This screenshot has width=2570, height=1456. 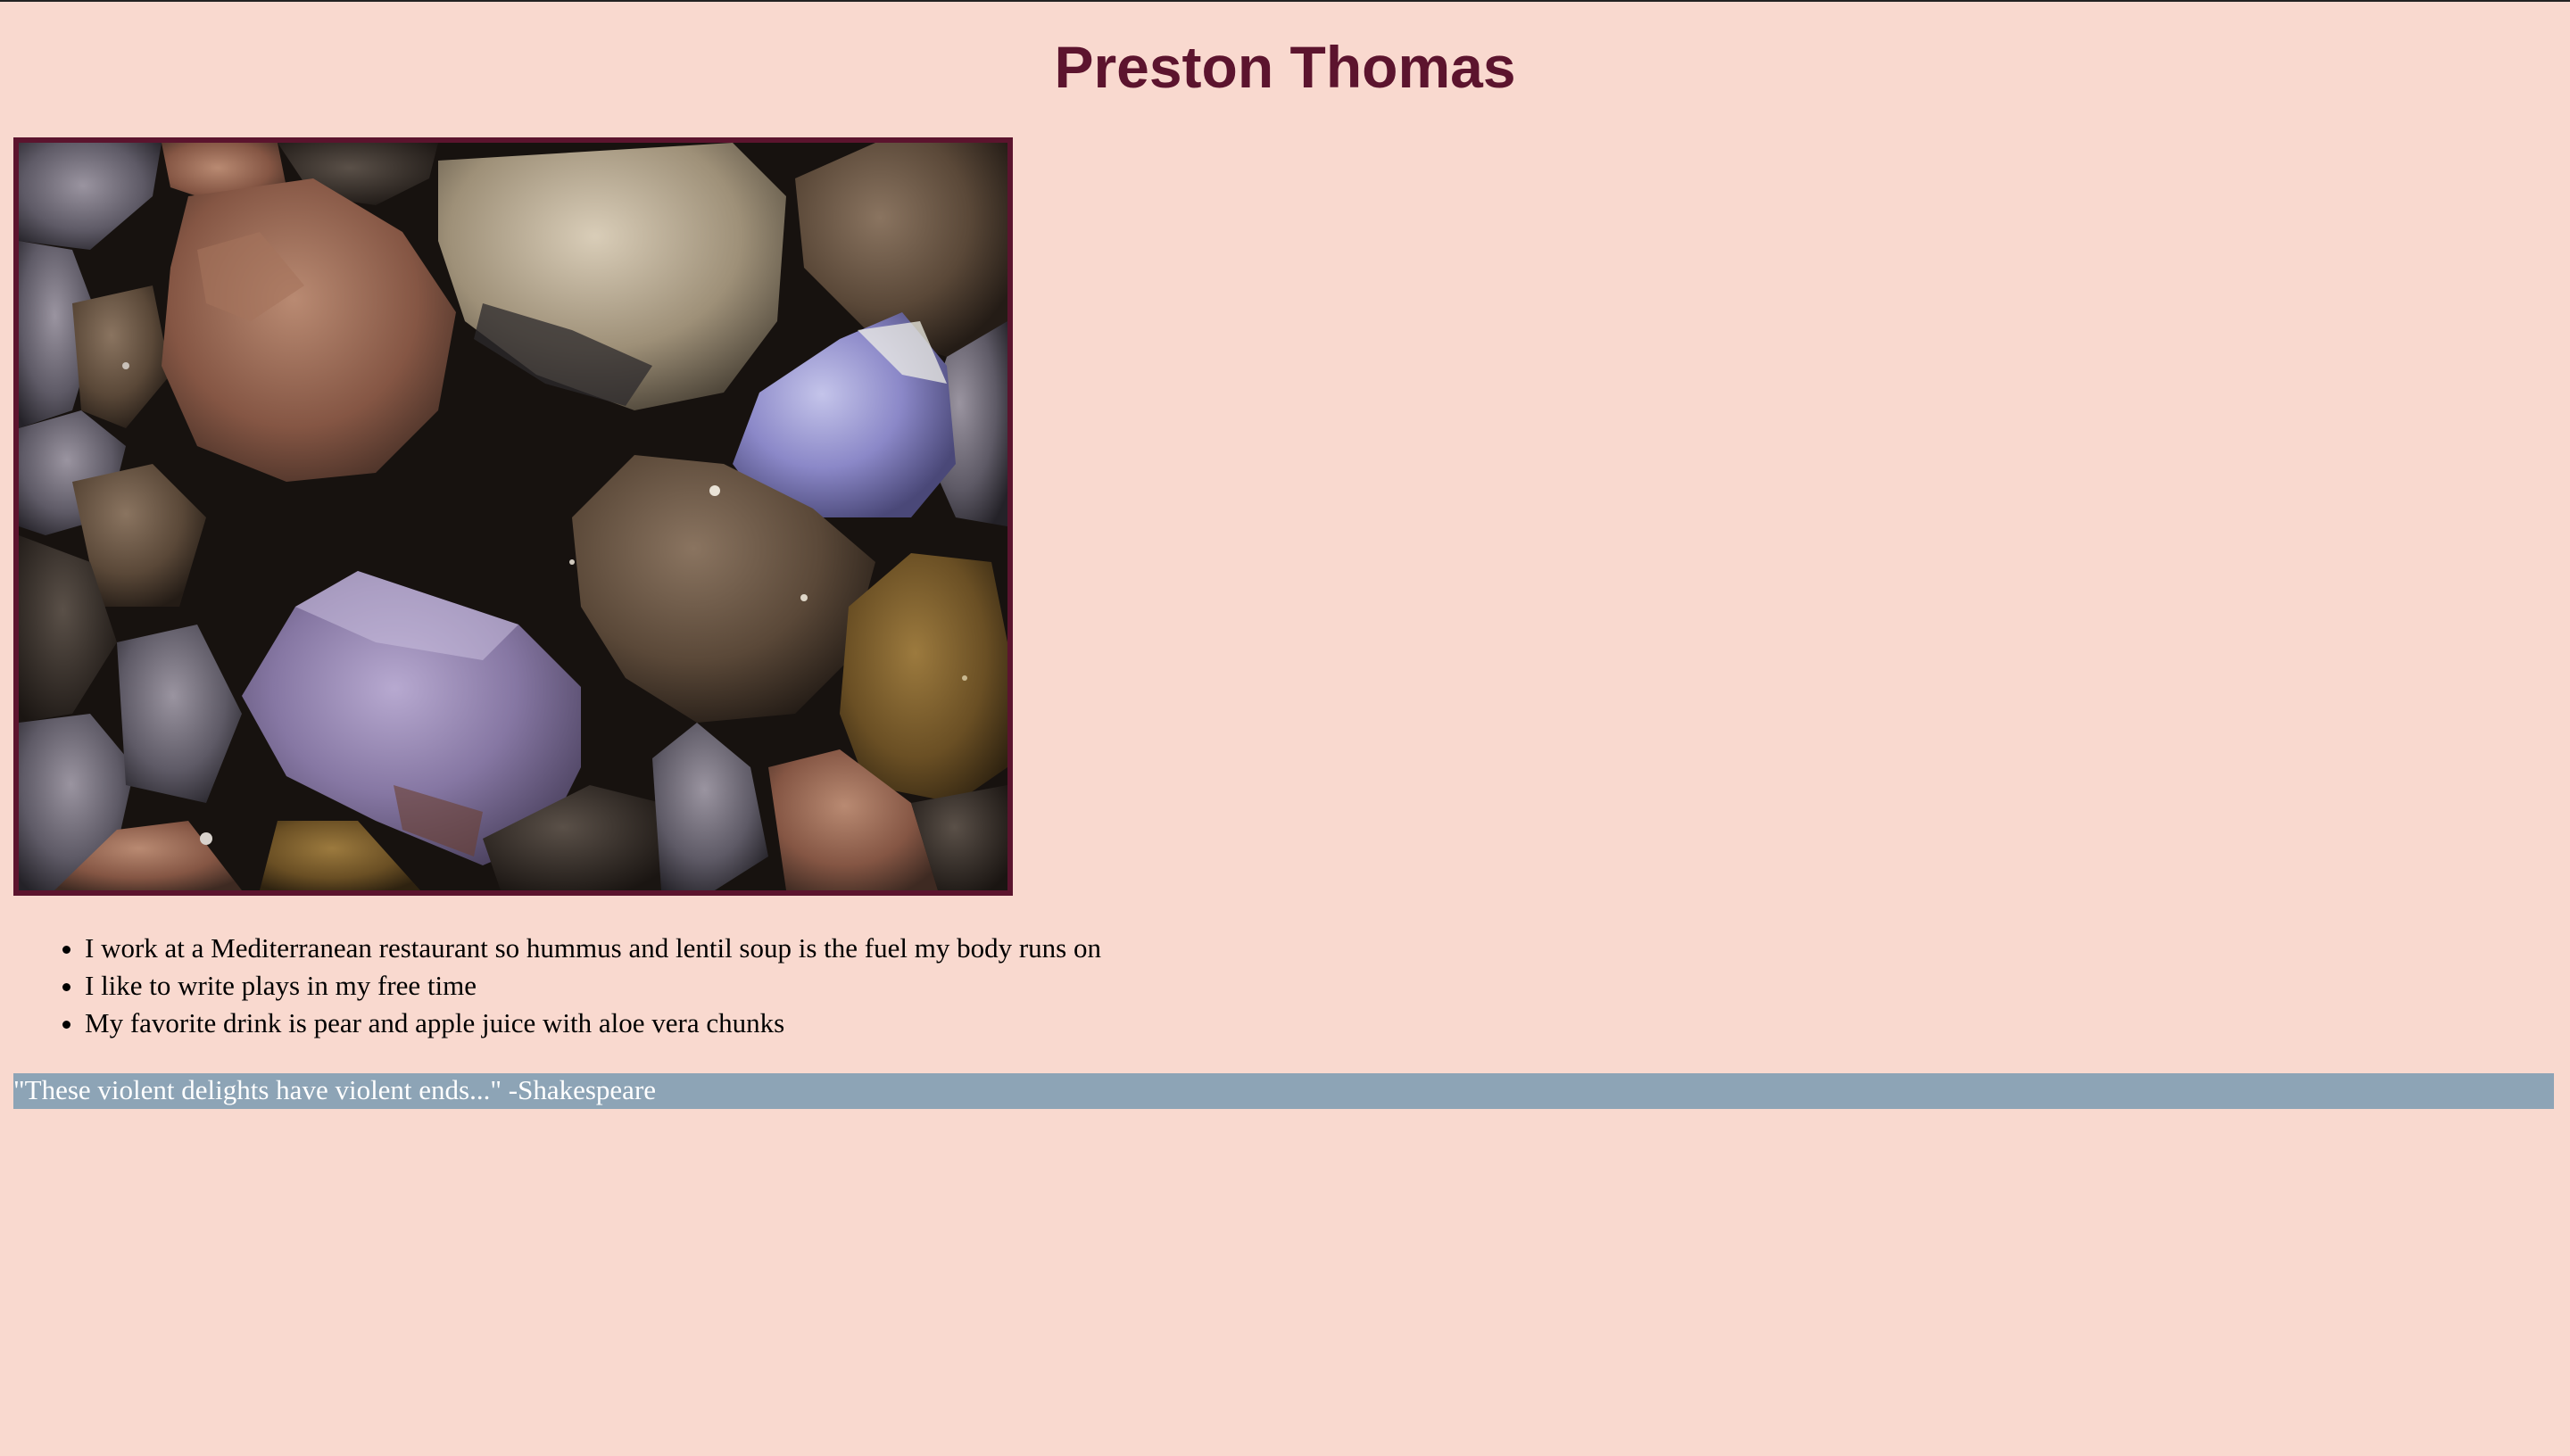 What do you see at coordinates (1285, 67) in the screenshot?
I see `page-title: Preston Thomas` at bounding box center [1285, 67].